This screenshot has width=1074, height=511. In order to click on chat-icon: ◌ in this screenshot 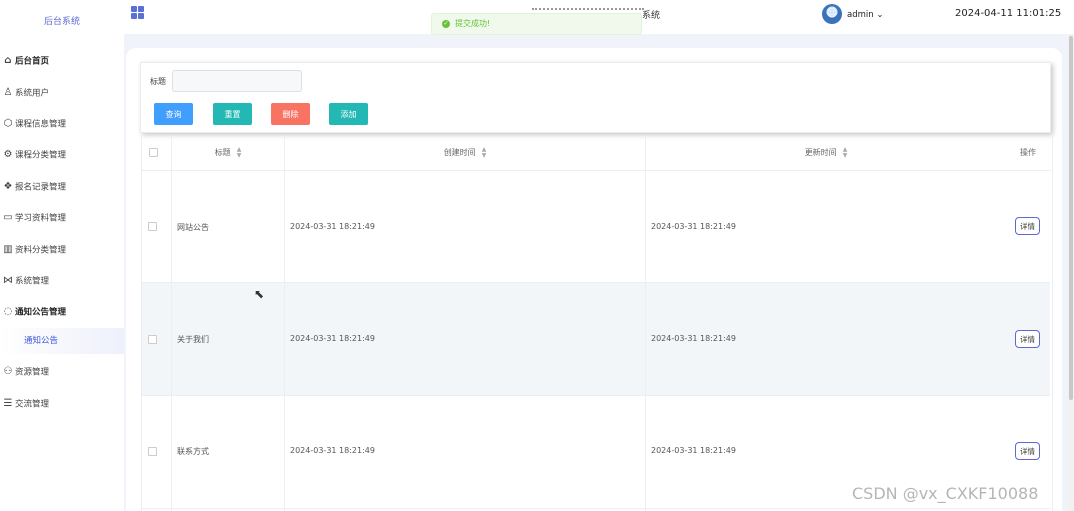, I will do `click(8, 311)`.